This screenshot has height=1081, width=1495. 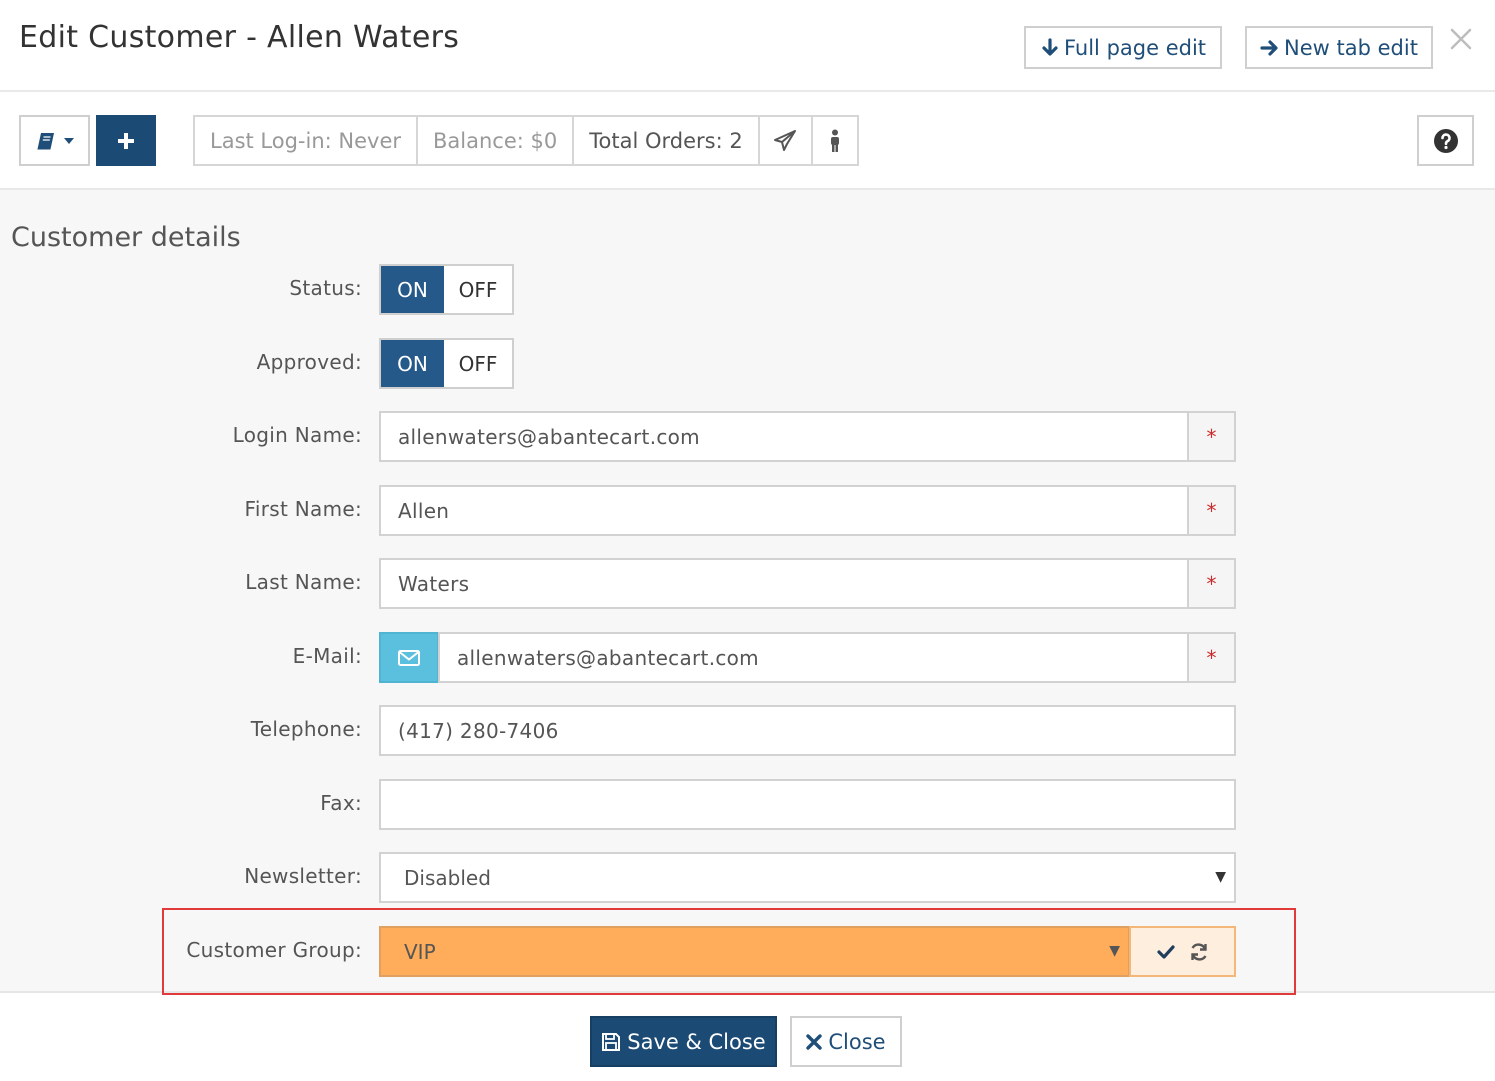 What do you see at coordinates (412, 289) in the screenshot?
I see `status-on-button: ON` at bounding box center [412, 289].